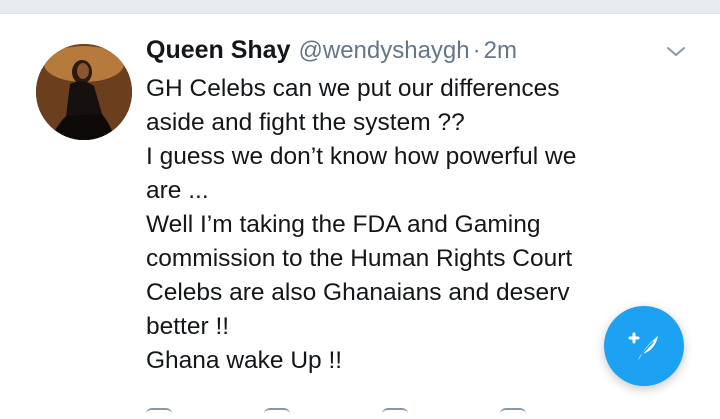 This screenshot has height=419, width=720. What do you see at coordinates (395, 413) in the screenshot?
I see `like-icon` at bounding box center [395, 413].